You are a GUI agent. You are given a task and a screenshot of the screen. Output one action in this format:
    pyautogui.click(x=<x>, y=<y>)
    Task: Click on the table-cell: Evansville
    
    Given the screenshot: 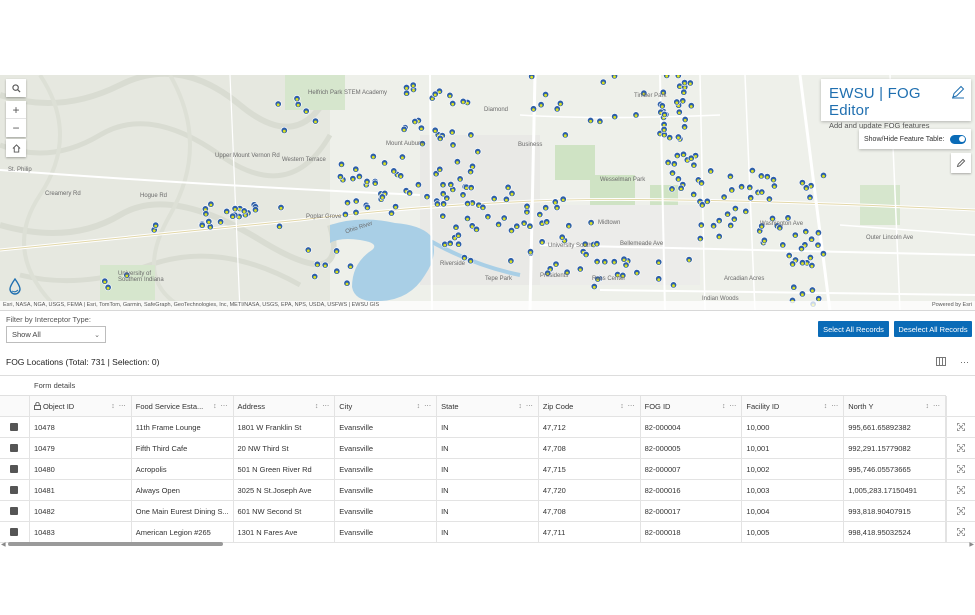 What is the action you would take?
    pyautogui.click(x=386, y=532)
    